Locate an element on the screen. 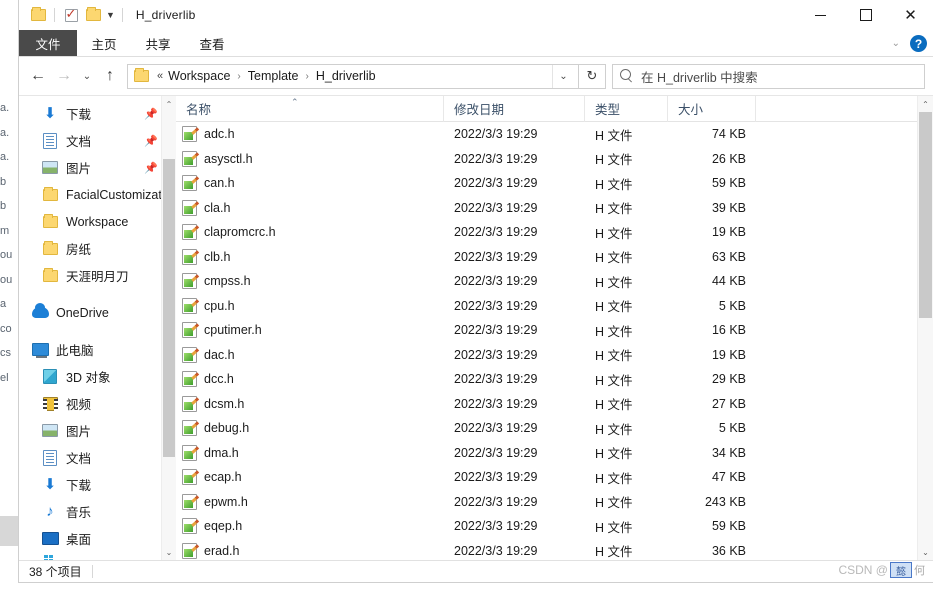  file-name-cell: clapromcrc.h is located at coordinates (310, 232).